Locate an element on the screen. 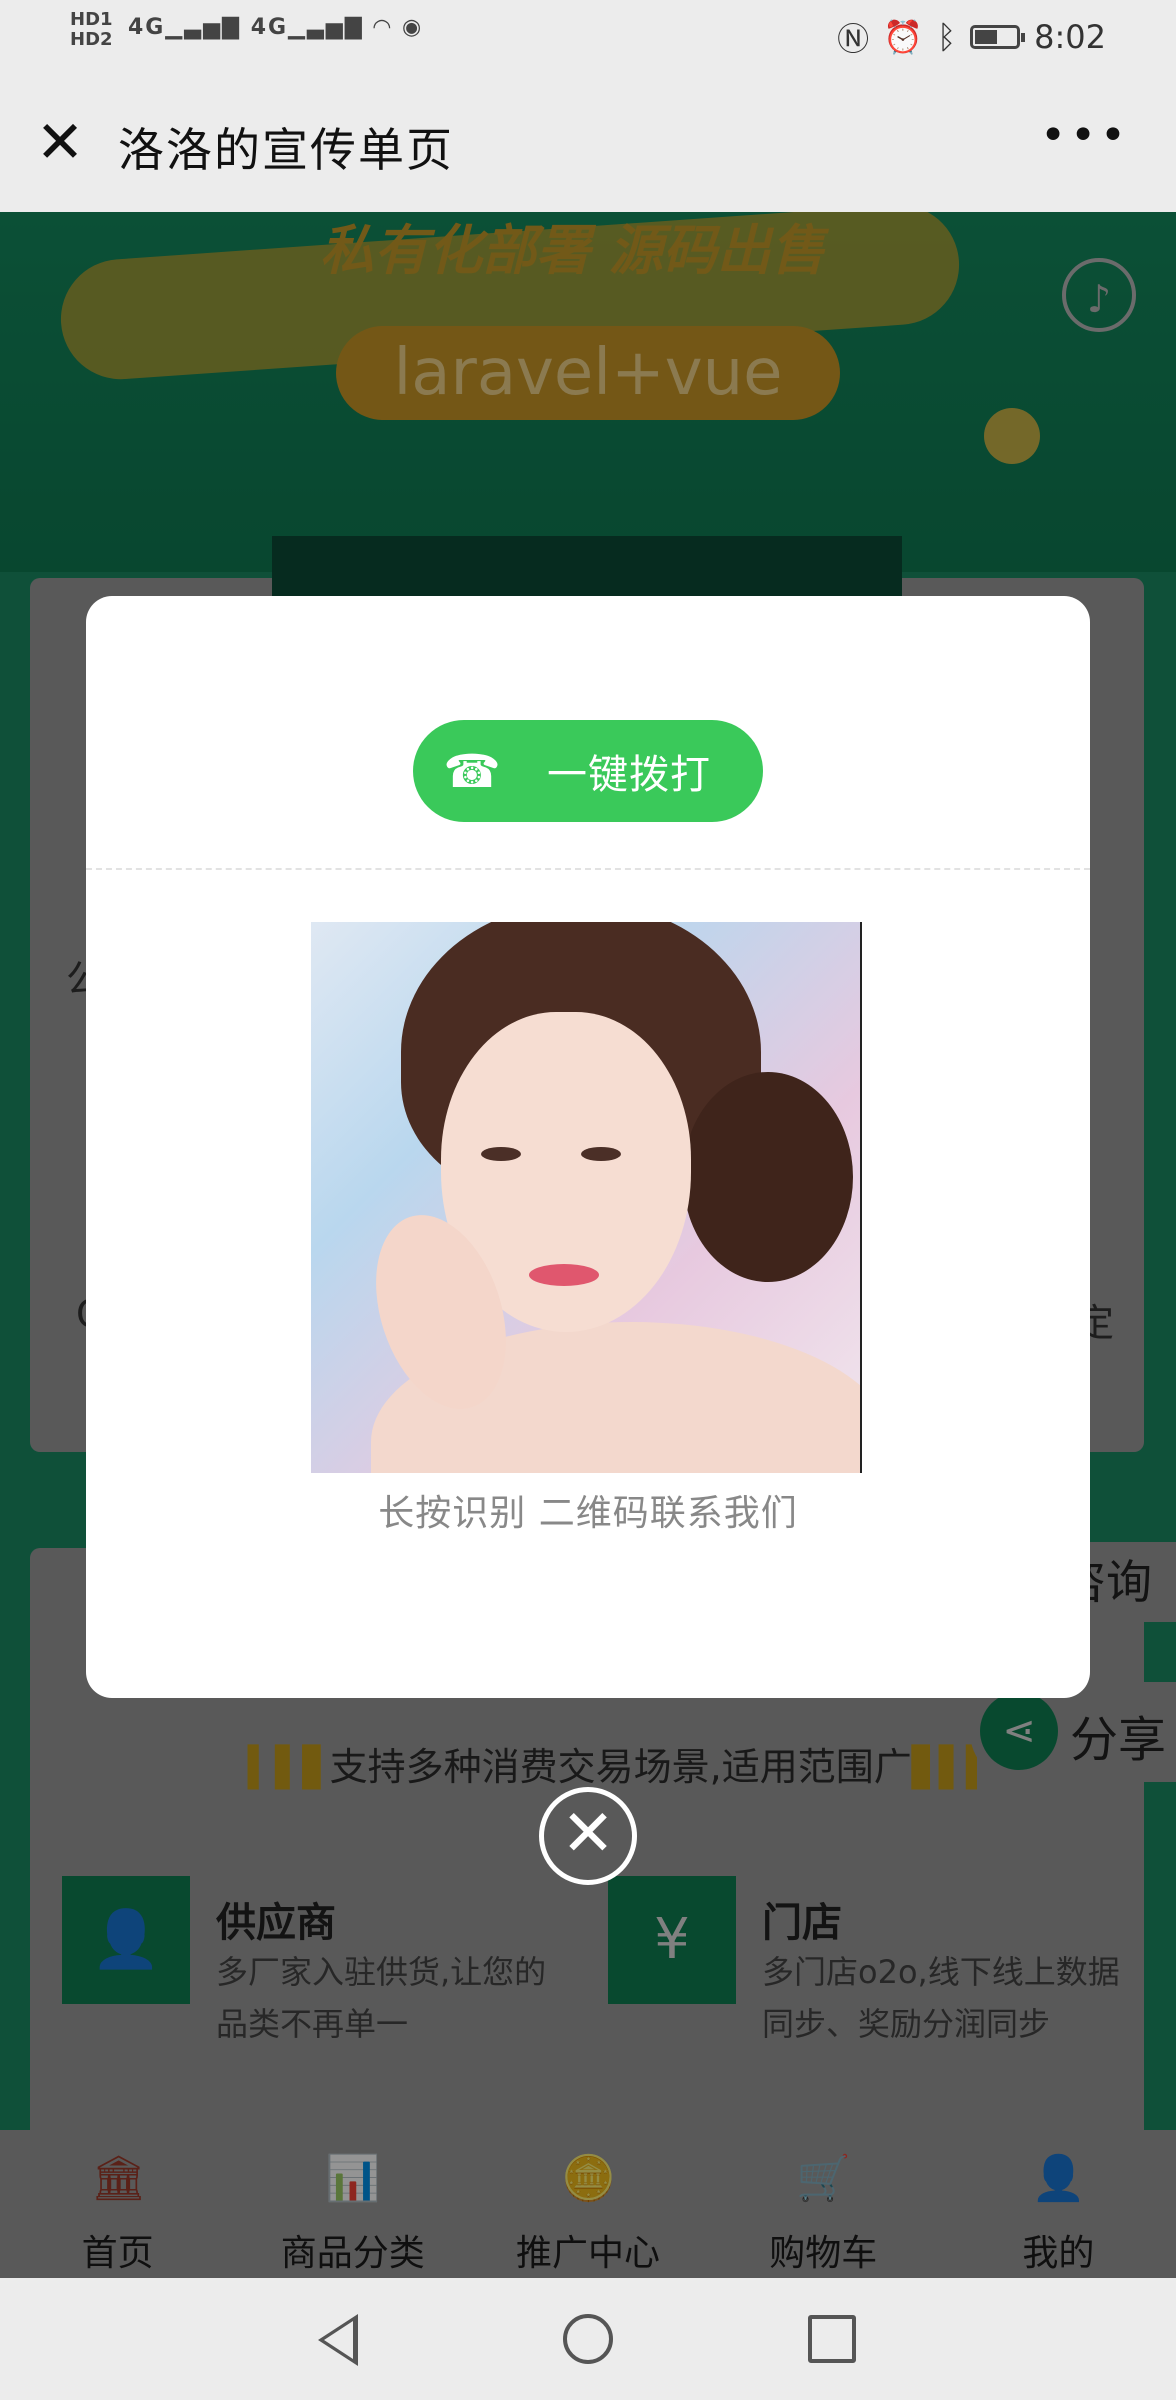 The width and height of the screenshot is (1176, 2400). status-right: Ⓝ ⏰ ᛒ 8:02 is located at coordinates (971, 37).